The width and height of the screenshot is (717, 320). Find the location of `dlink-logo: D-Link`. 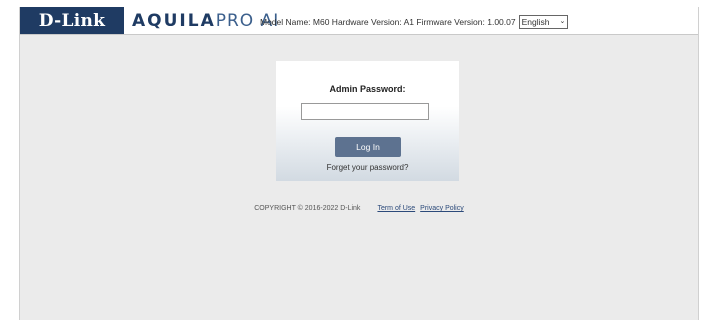

dlink-logo: D-Link is located at coordinates (72, 20).